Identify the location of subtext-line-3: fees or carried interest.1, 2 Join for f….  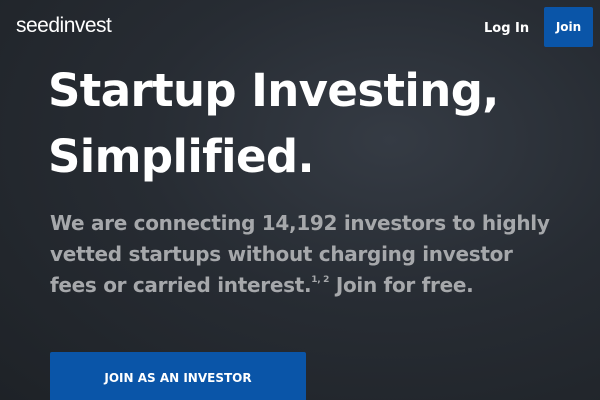
(310, 285).